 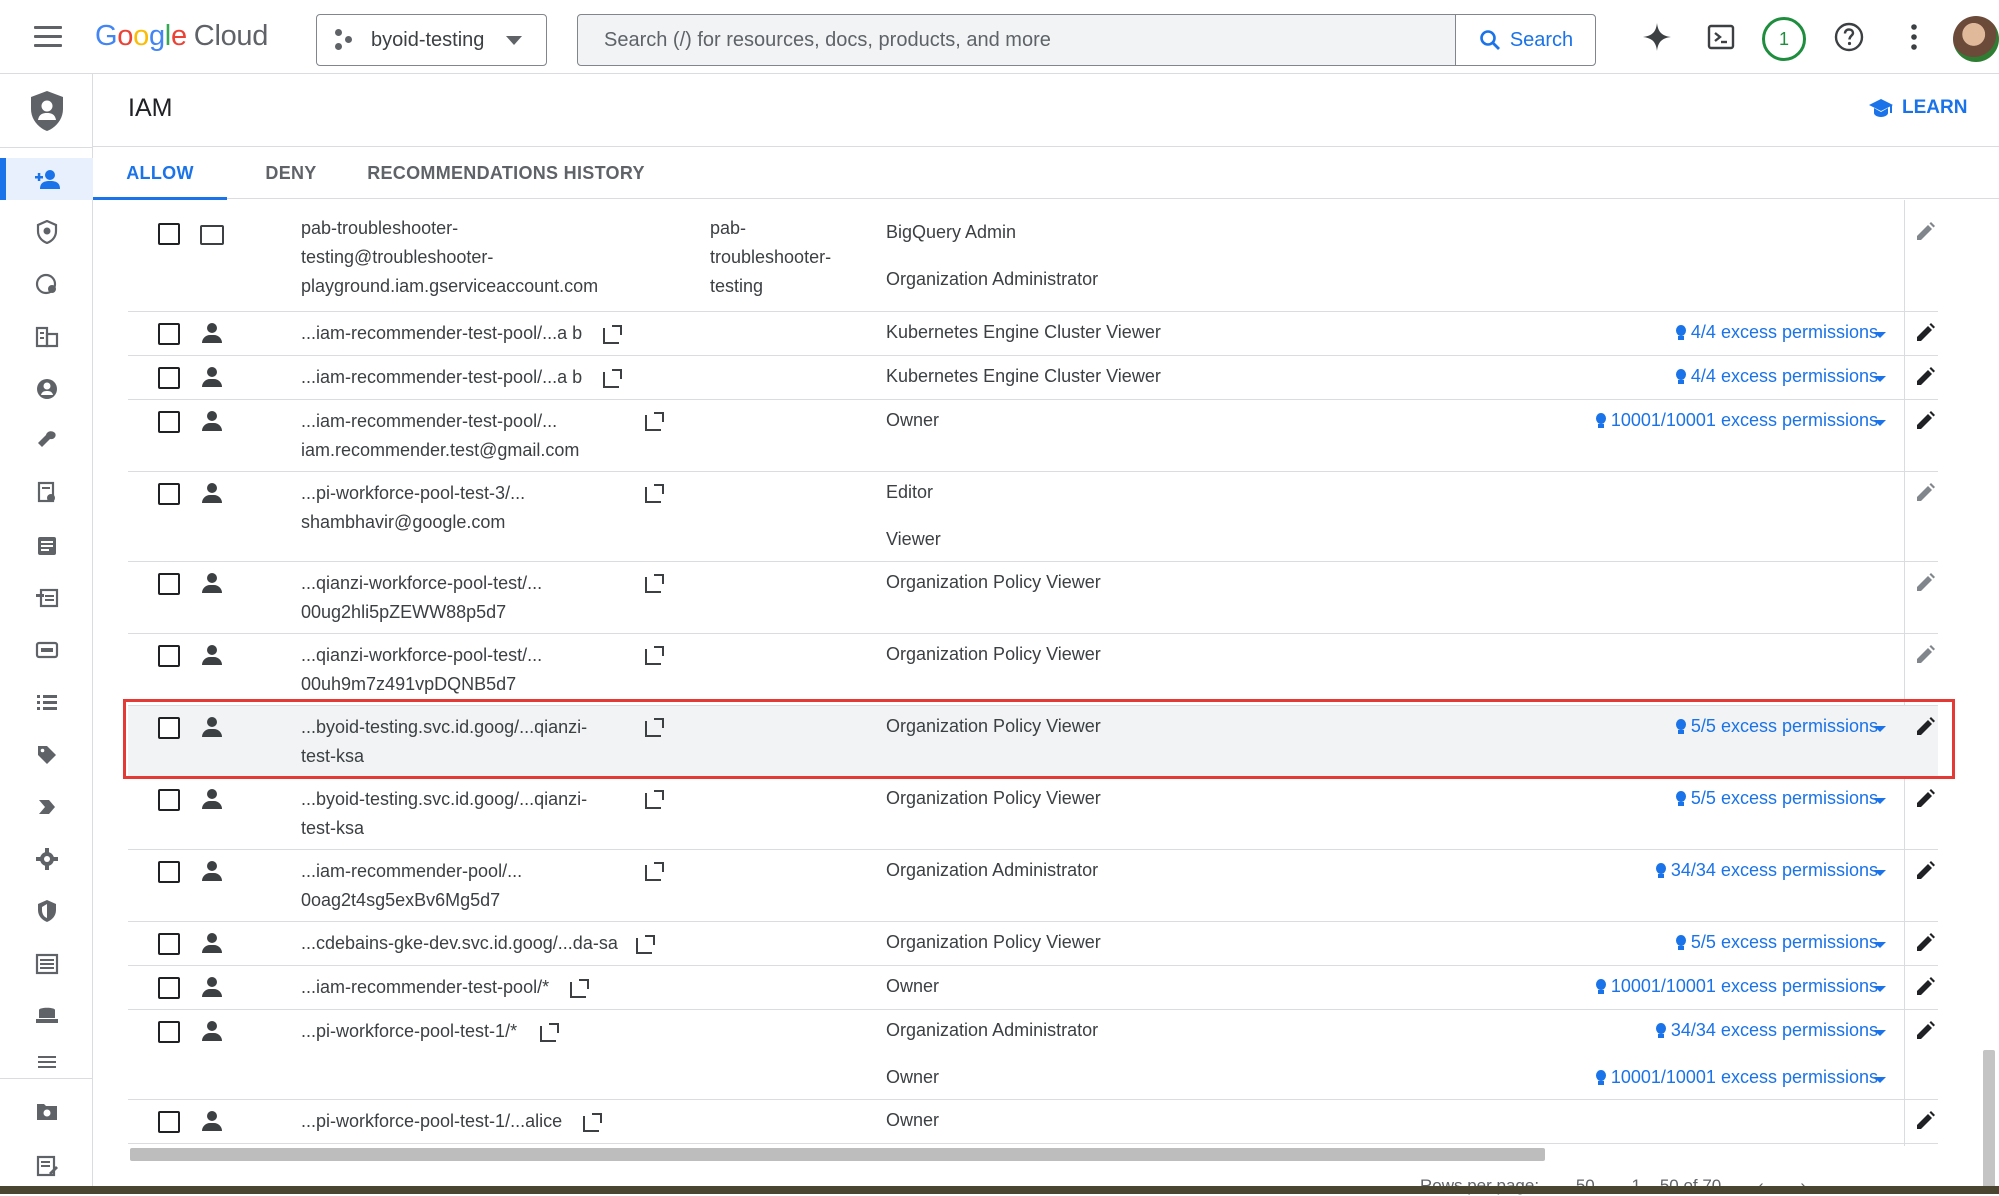 I want to click on principal: ...pi-workforce-pool-test-1/...alice, so click(x=431, y=1121).